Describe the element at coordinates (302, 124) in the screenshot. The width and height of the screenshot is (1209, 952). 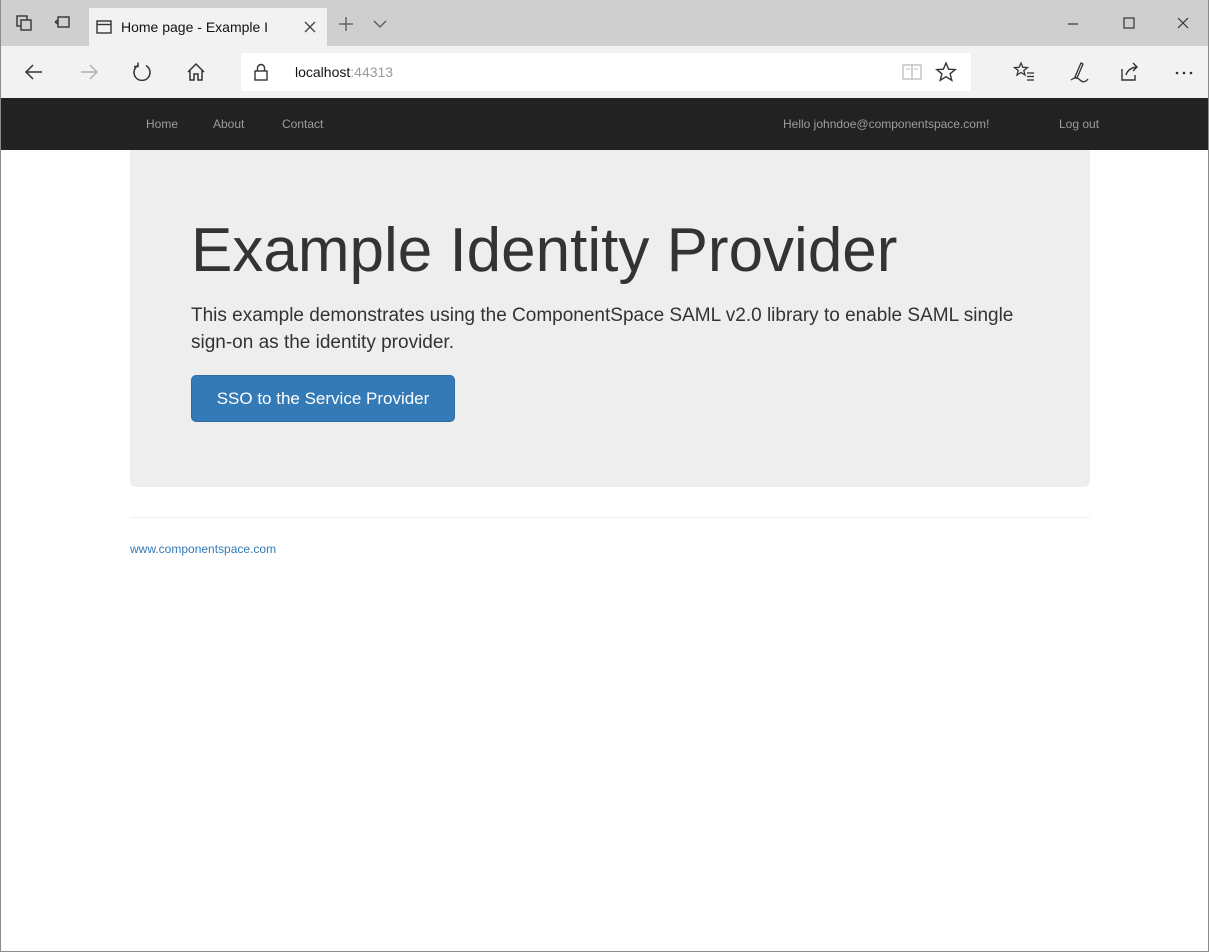
I see `nav-link-contact: Contact` at that location.